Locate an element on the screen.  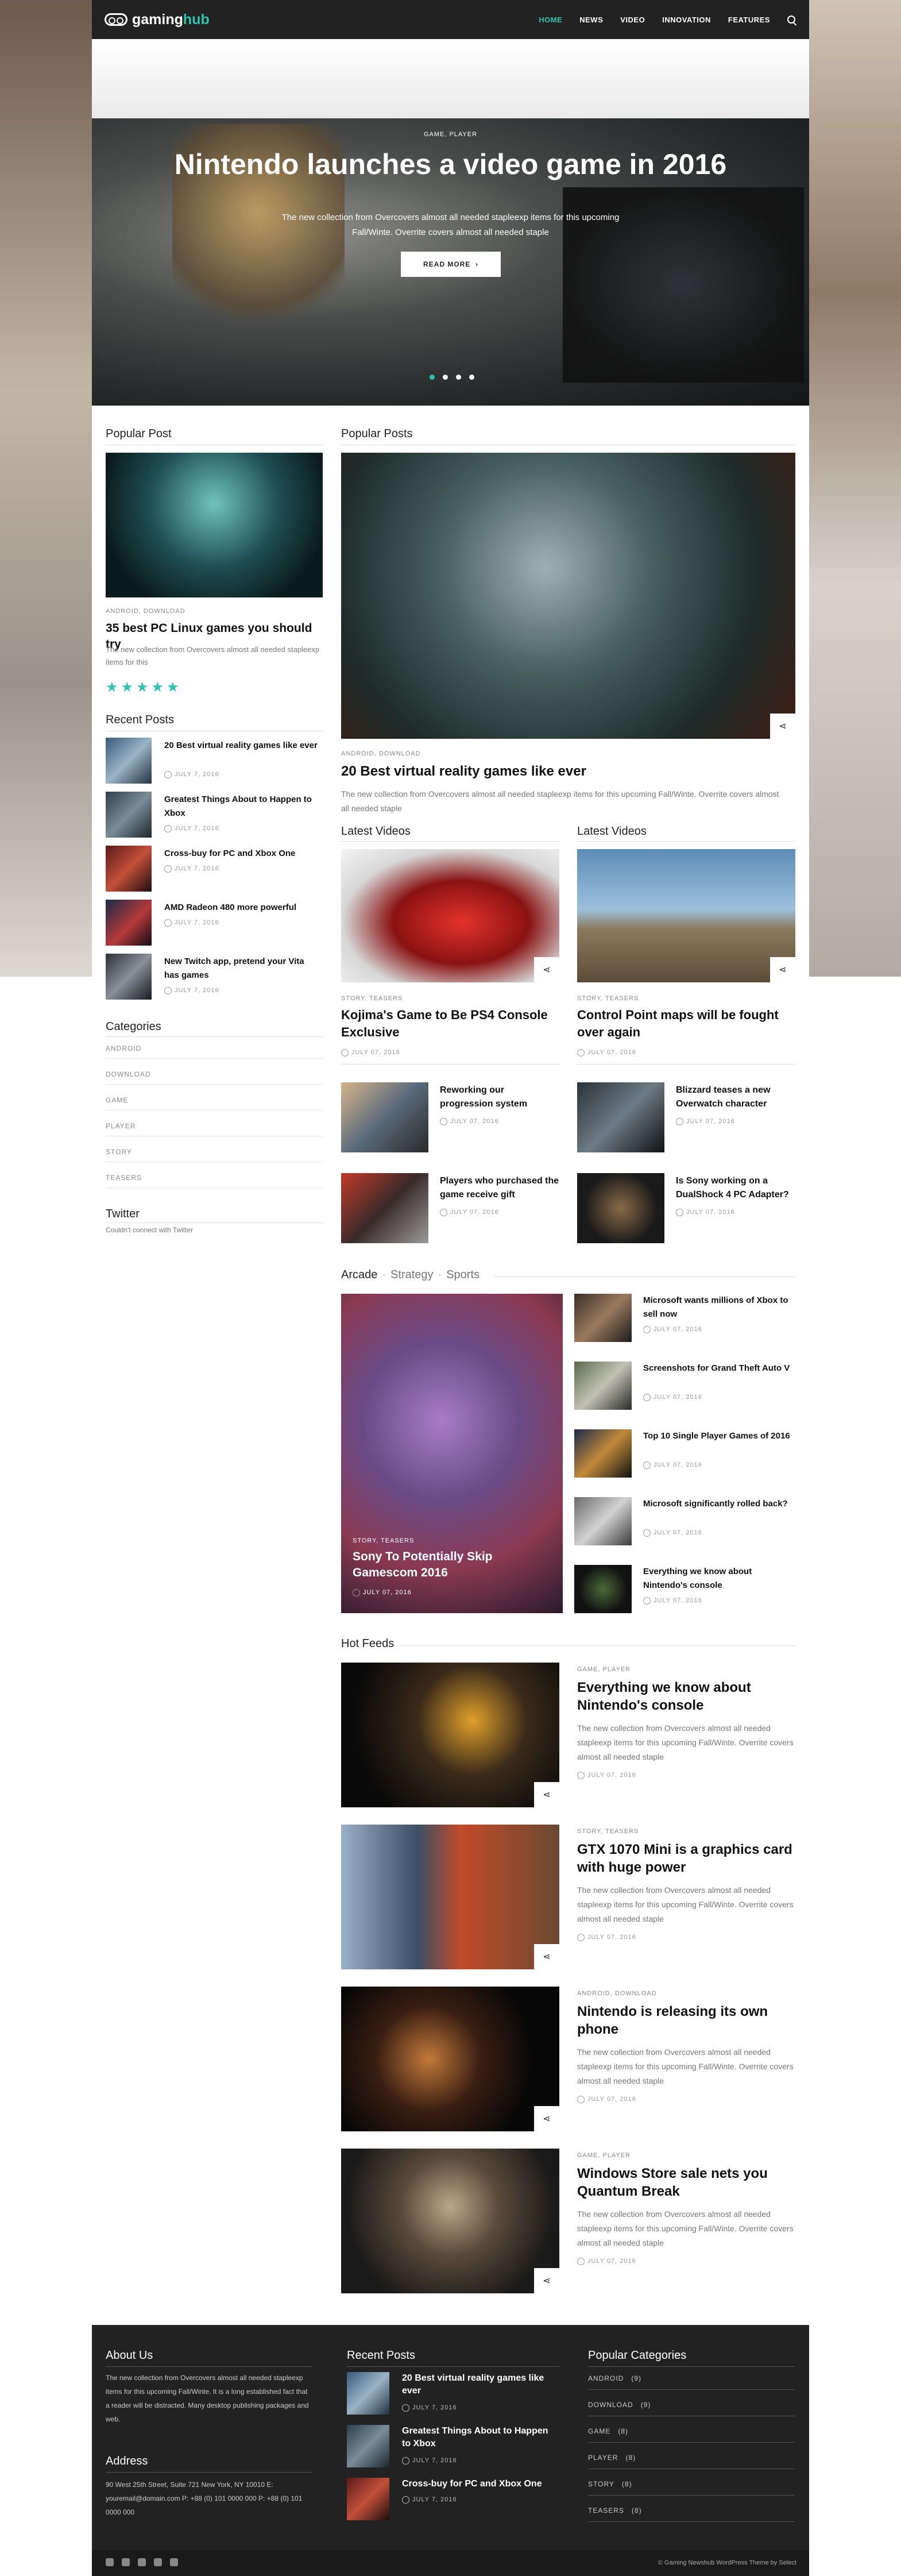
footer-category-item: GAME (8) is located at coordinates (691, 2435).